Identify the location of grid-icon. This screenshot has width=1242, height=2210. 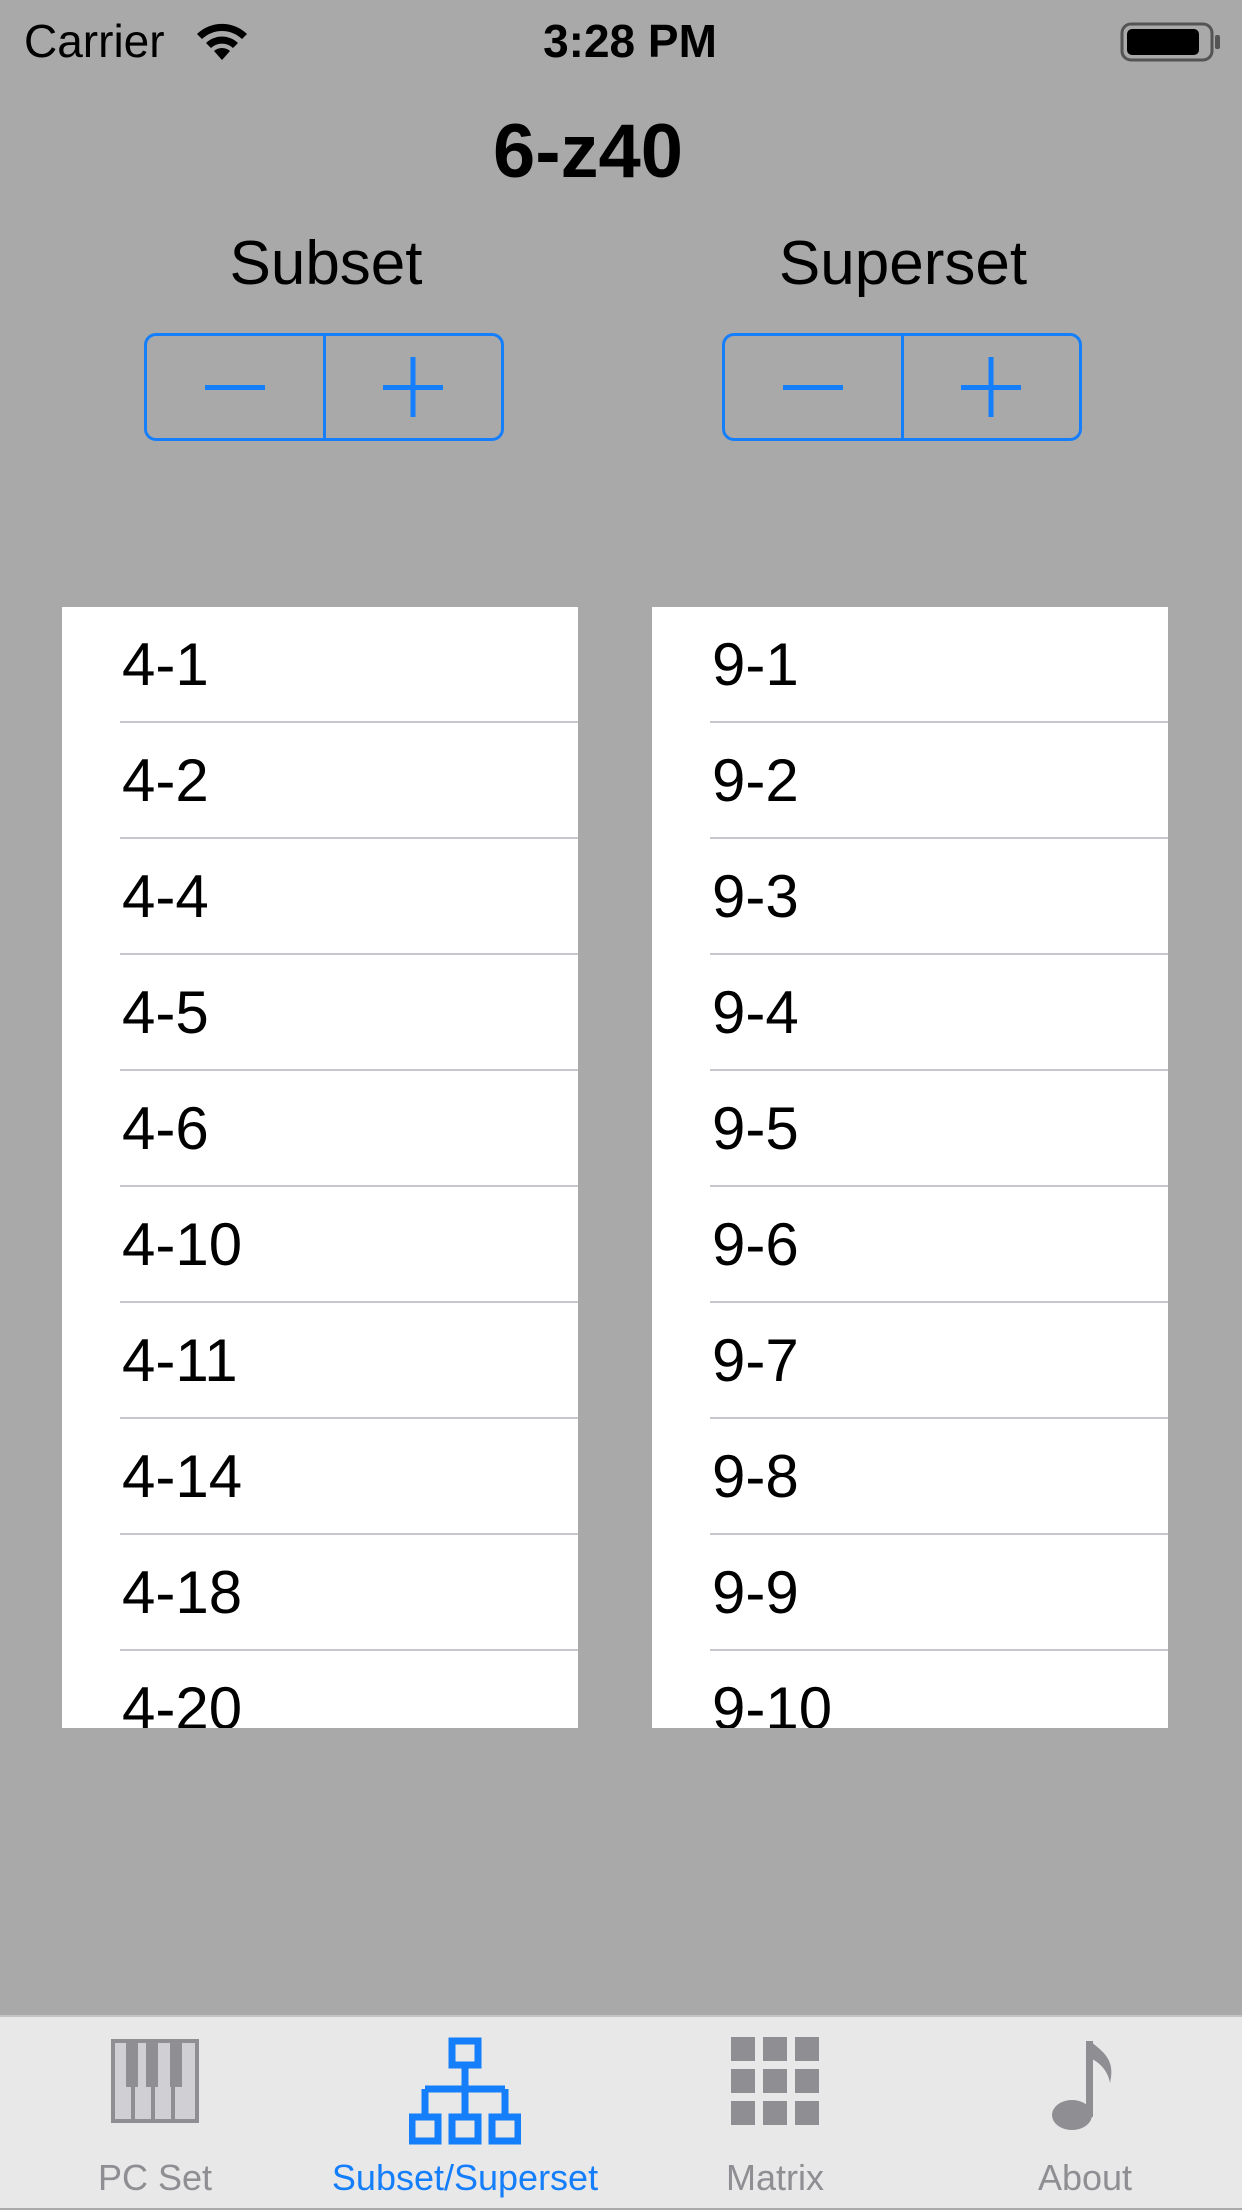
(775, 2081).